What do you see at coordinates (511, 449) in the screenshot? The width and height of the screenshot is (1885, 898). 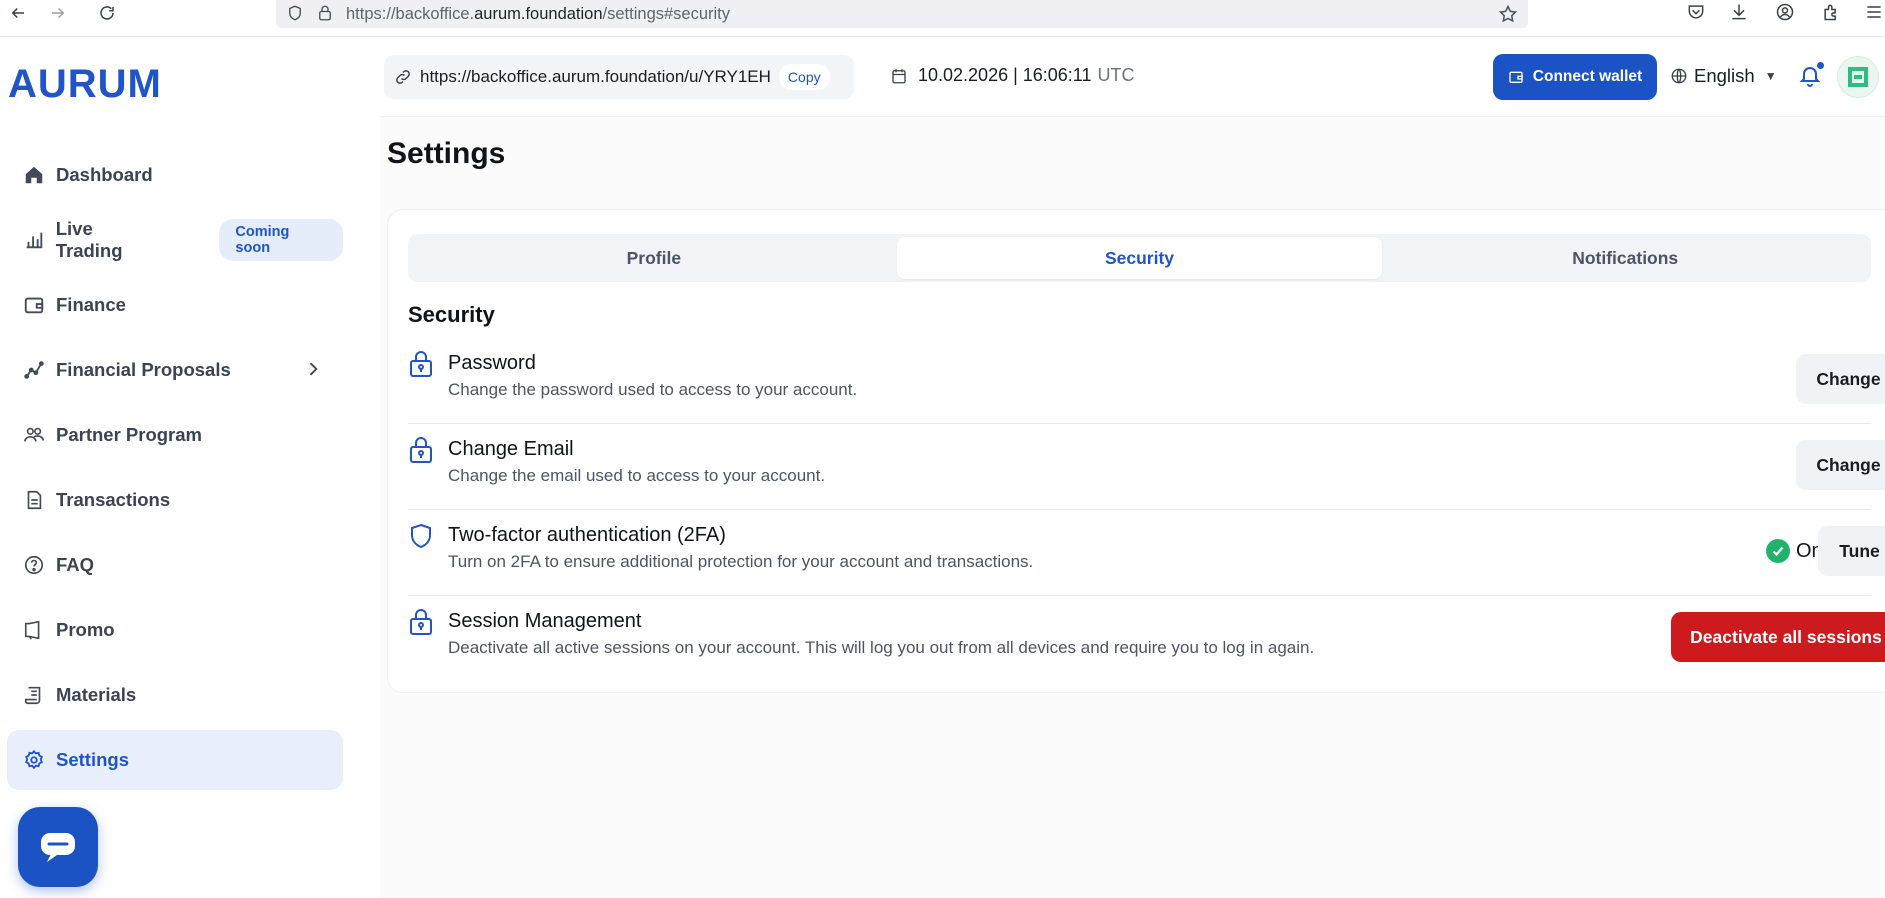 I see `row-title: Change Email` at bounding box center [511, 449].